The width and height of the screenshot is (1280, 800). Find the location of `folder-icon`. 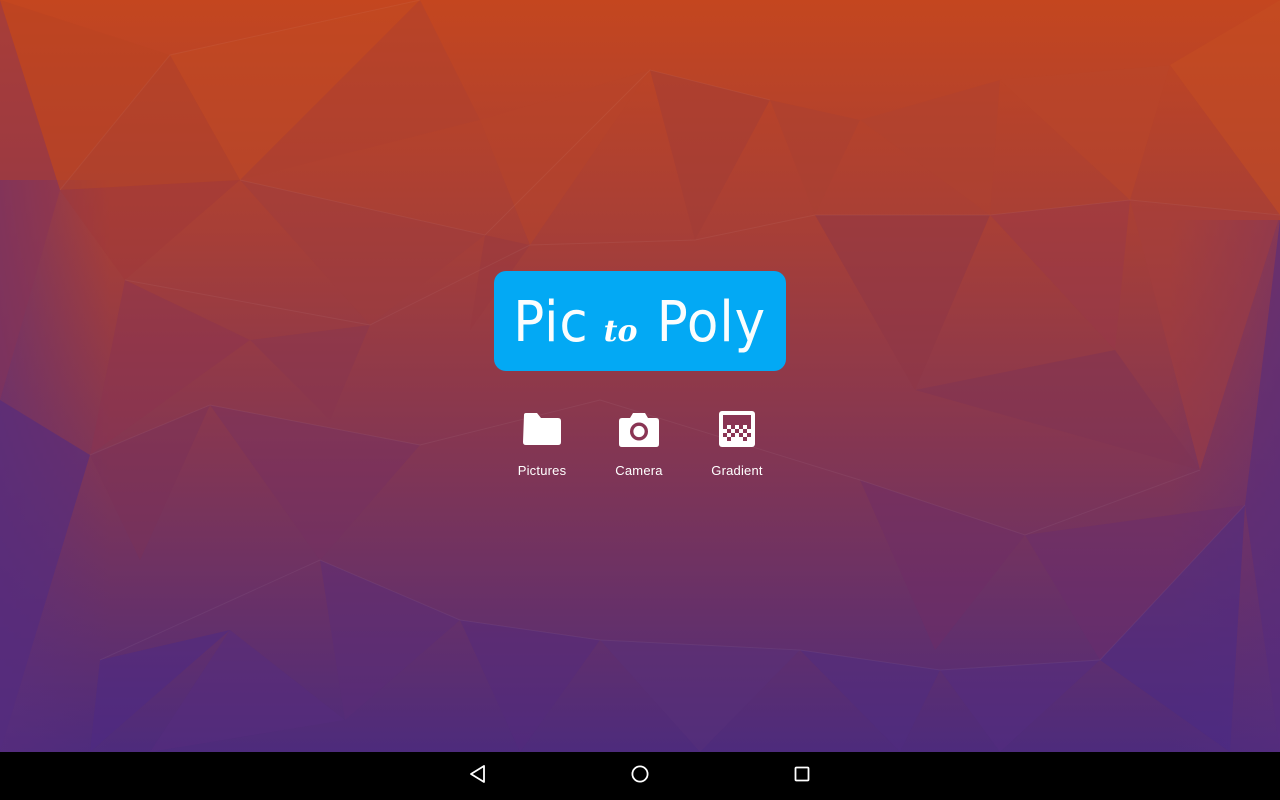

folder-icon is located at coordinates (542, 429).